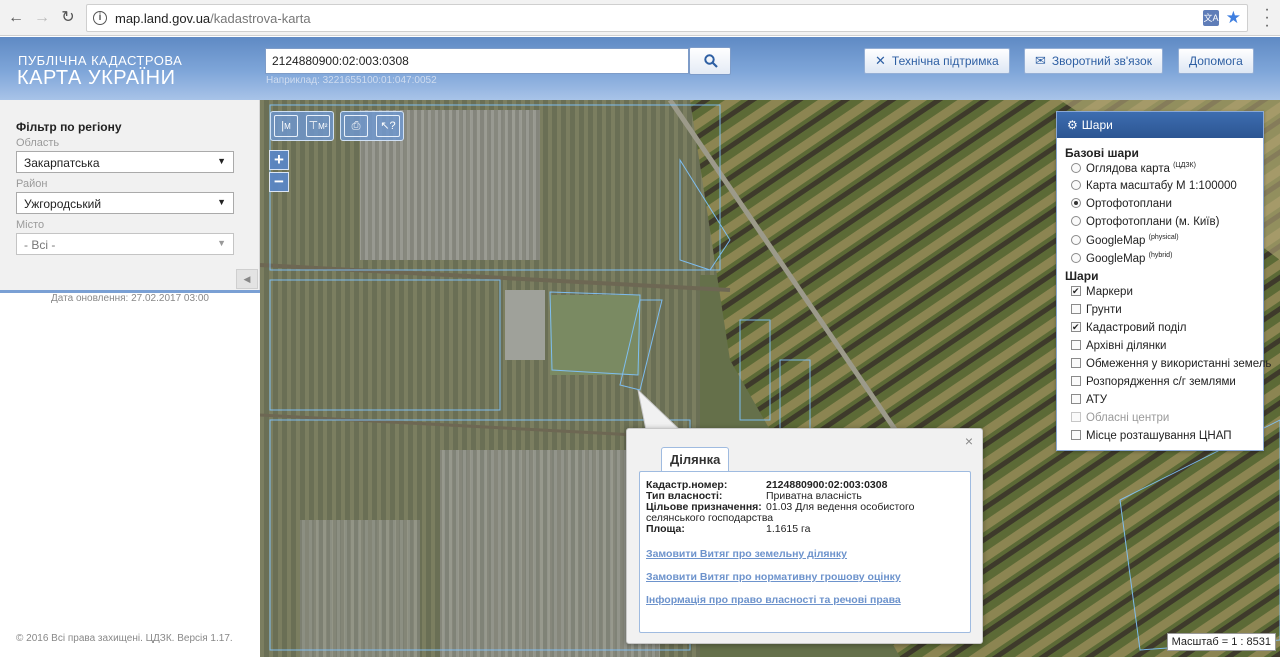  I want to click on tools-icon: ✕, so click(880, 60).